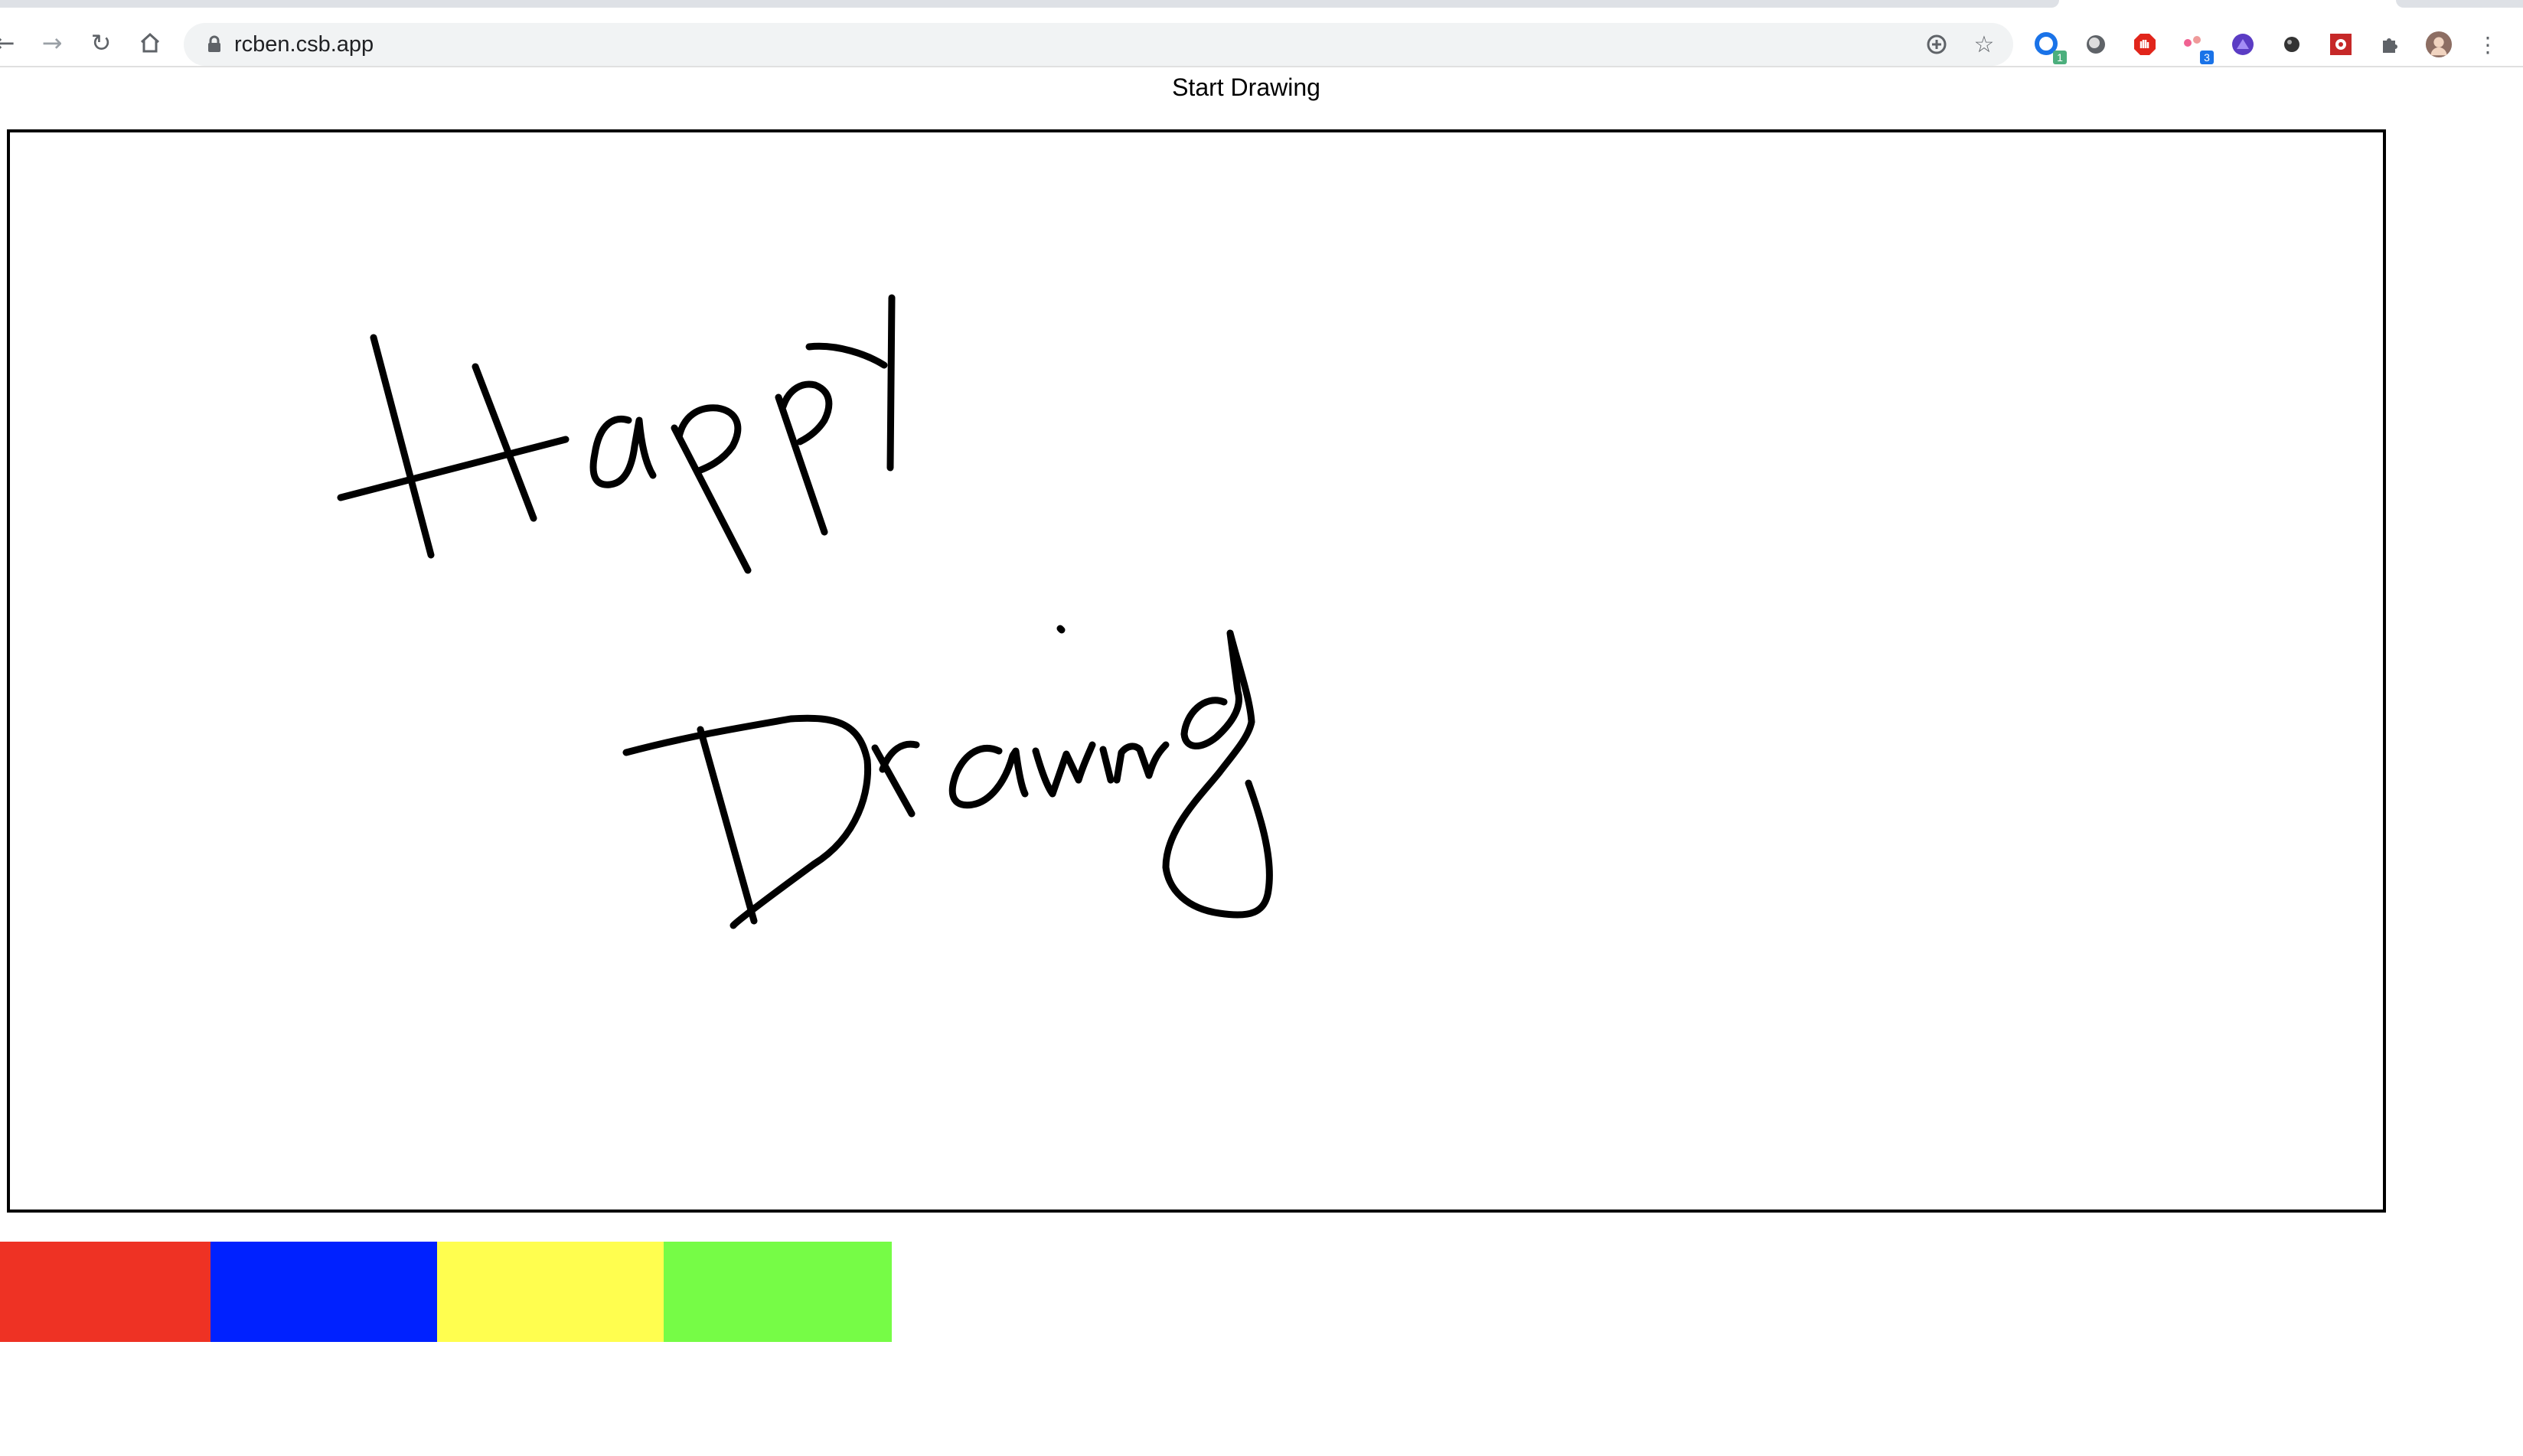 The width and height of the screenshot is (2523, 1456). Describe the element at coordinates (895, 779) in the screenshot. I see `stroke-r` at that location.